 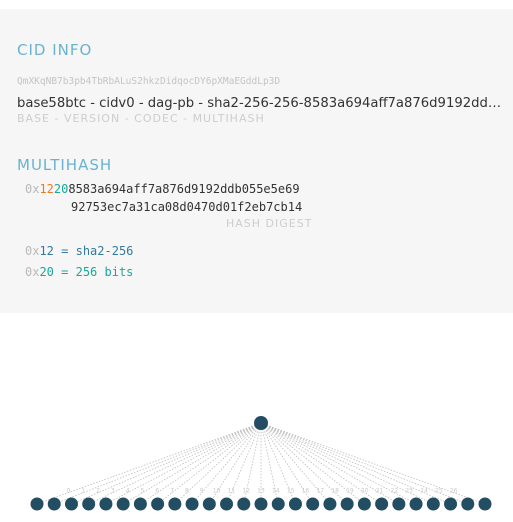 What do you see at coordinates (409, 491) in the screenshot?
I see `dag-link-label: 23` at bounding box center [409, 491].